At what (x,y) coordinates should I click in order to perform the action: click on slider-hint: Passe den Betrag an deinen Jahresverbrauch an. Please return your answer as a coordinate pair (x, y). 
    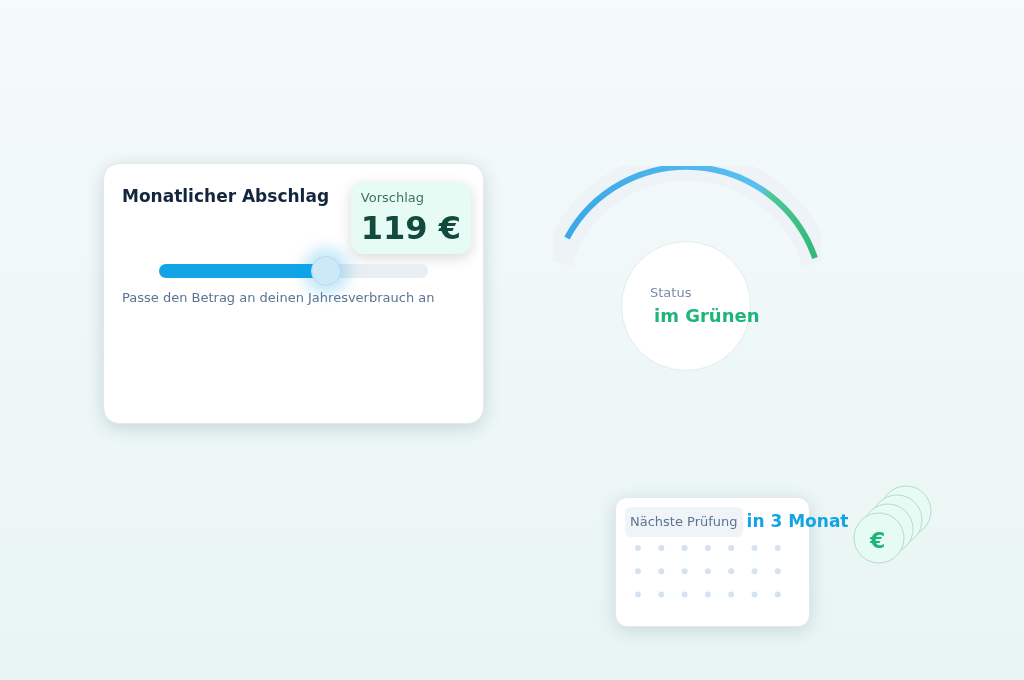
    Looking at the image, I should click on (279, 297).